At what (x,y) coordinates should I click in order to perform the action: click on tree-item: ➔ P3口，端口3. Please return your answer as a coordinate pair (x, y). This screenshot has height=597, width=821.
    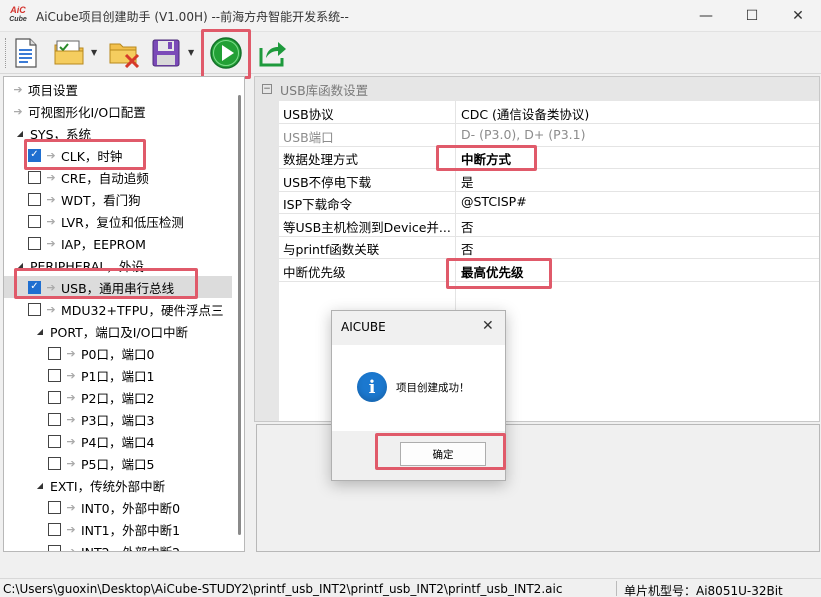
    Looking at the image, I should click on (118, 419).